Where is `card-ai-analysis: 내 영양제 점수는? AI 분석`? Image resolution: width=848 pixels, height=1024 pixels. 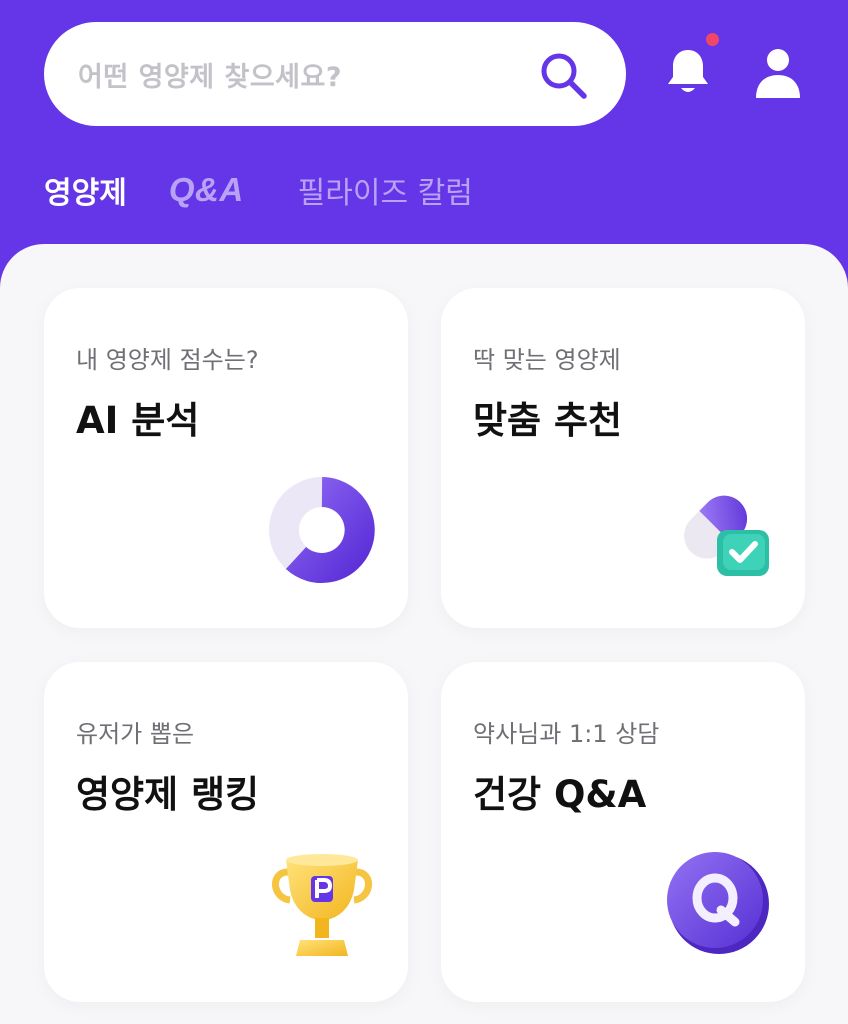 card-ai-analysis: 내 영양제 점수는? AI 분석 is located at coordinates (226, 458).